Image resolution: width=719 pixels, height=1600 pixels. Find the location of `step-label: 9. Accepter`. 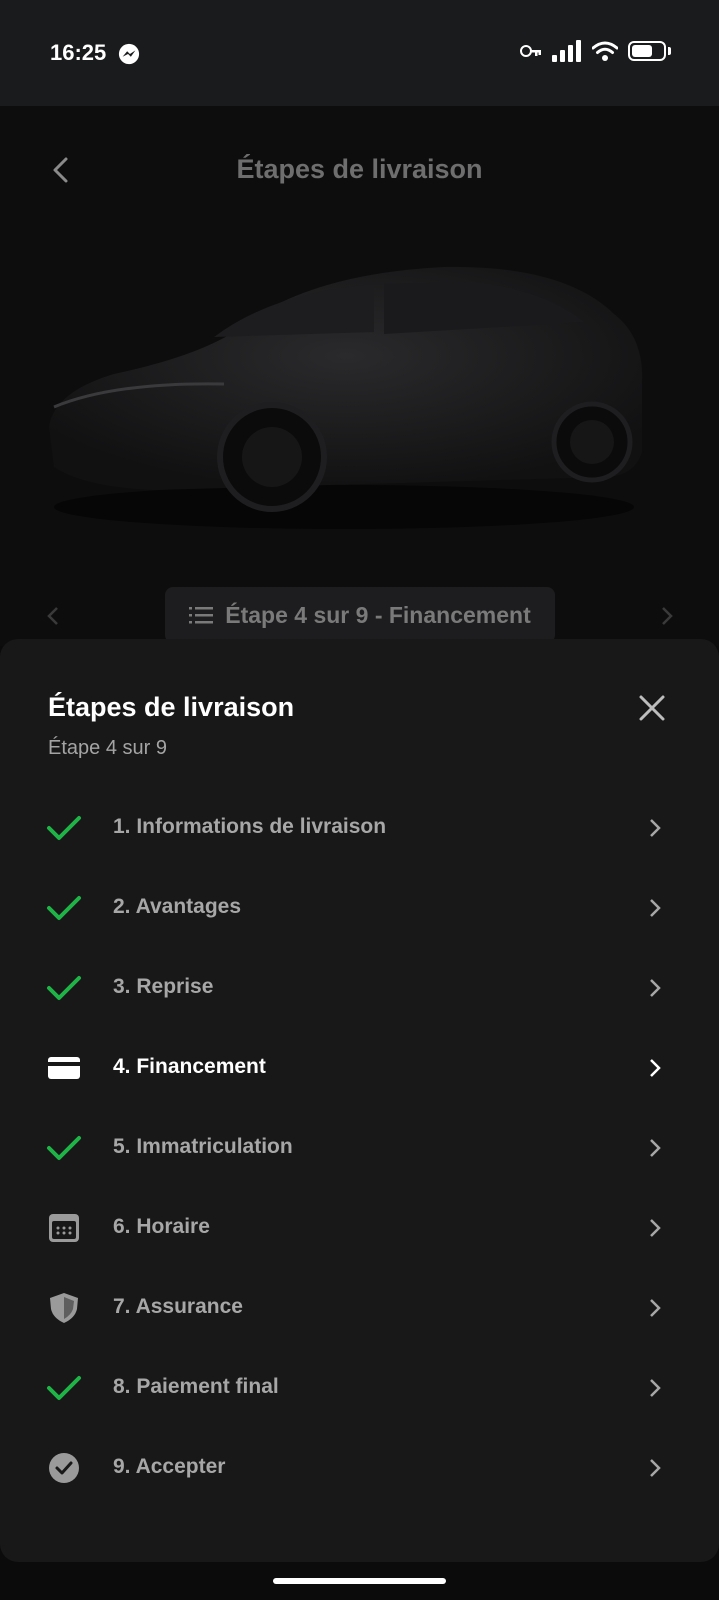

step-label: 9. Accepter is located at coordinates (169, 1466).